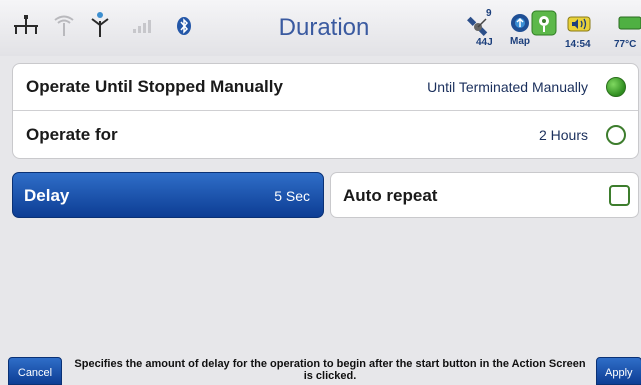 The image size is (641, 385). I want to click on temperature: 77°C, so click(625, 44).